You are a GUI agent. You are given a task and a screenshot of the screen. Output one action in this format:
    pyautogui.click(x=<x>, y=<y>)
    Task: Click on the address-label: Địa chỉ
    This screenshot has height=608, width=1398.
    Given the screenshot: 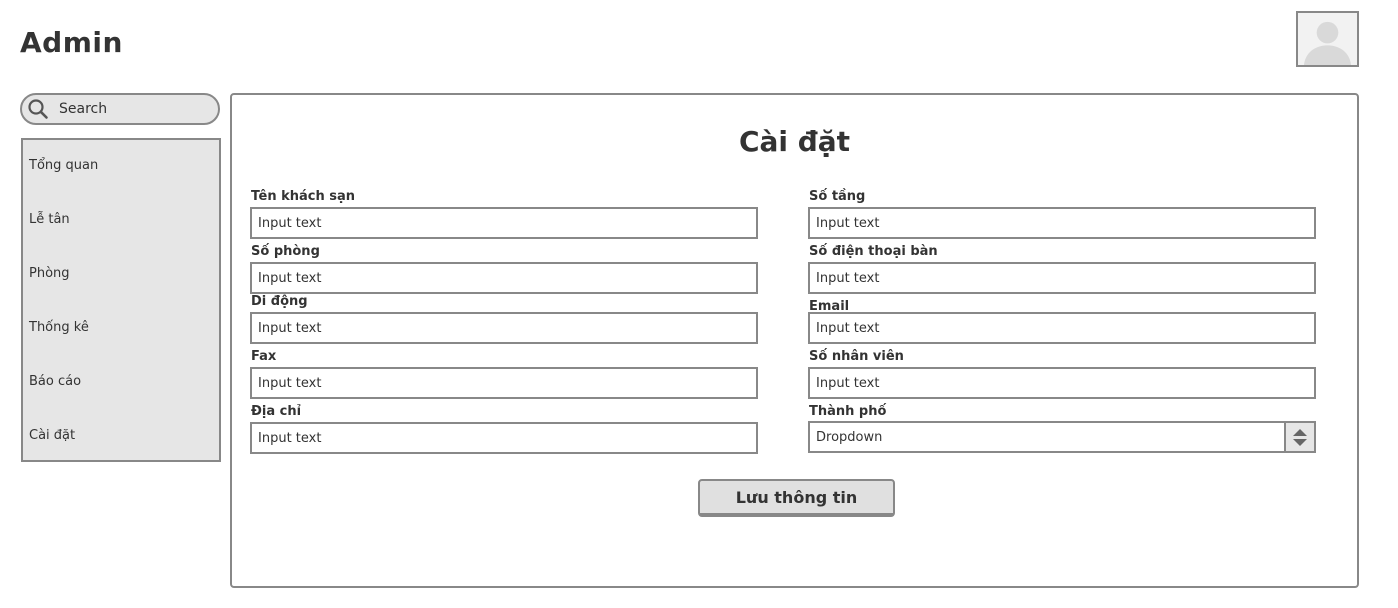 What is the action you would take?
    pyautogui.click(x=276, y=411)
    